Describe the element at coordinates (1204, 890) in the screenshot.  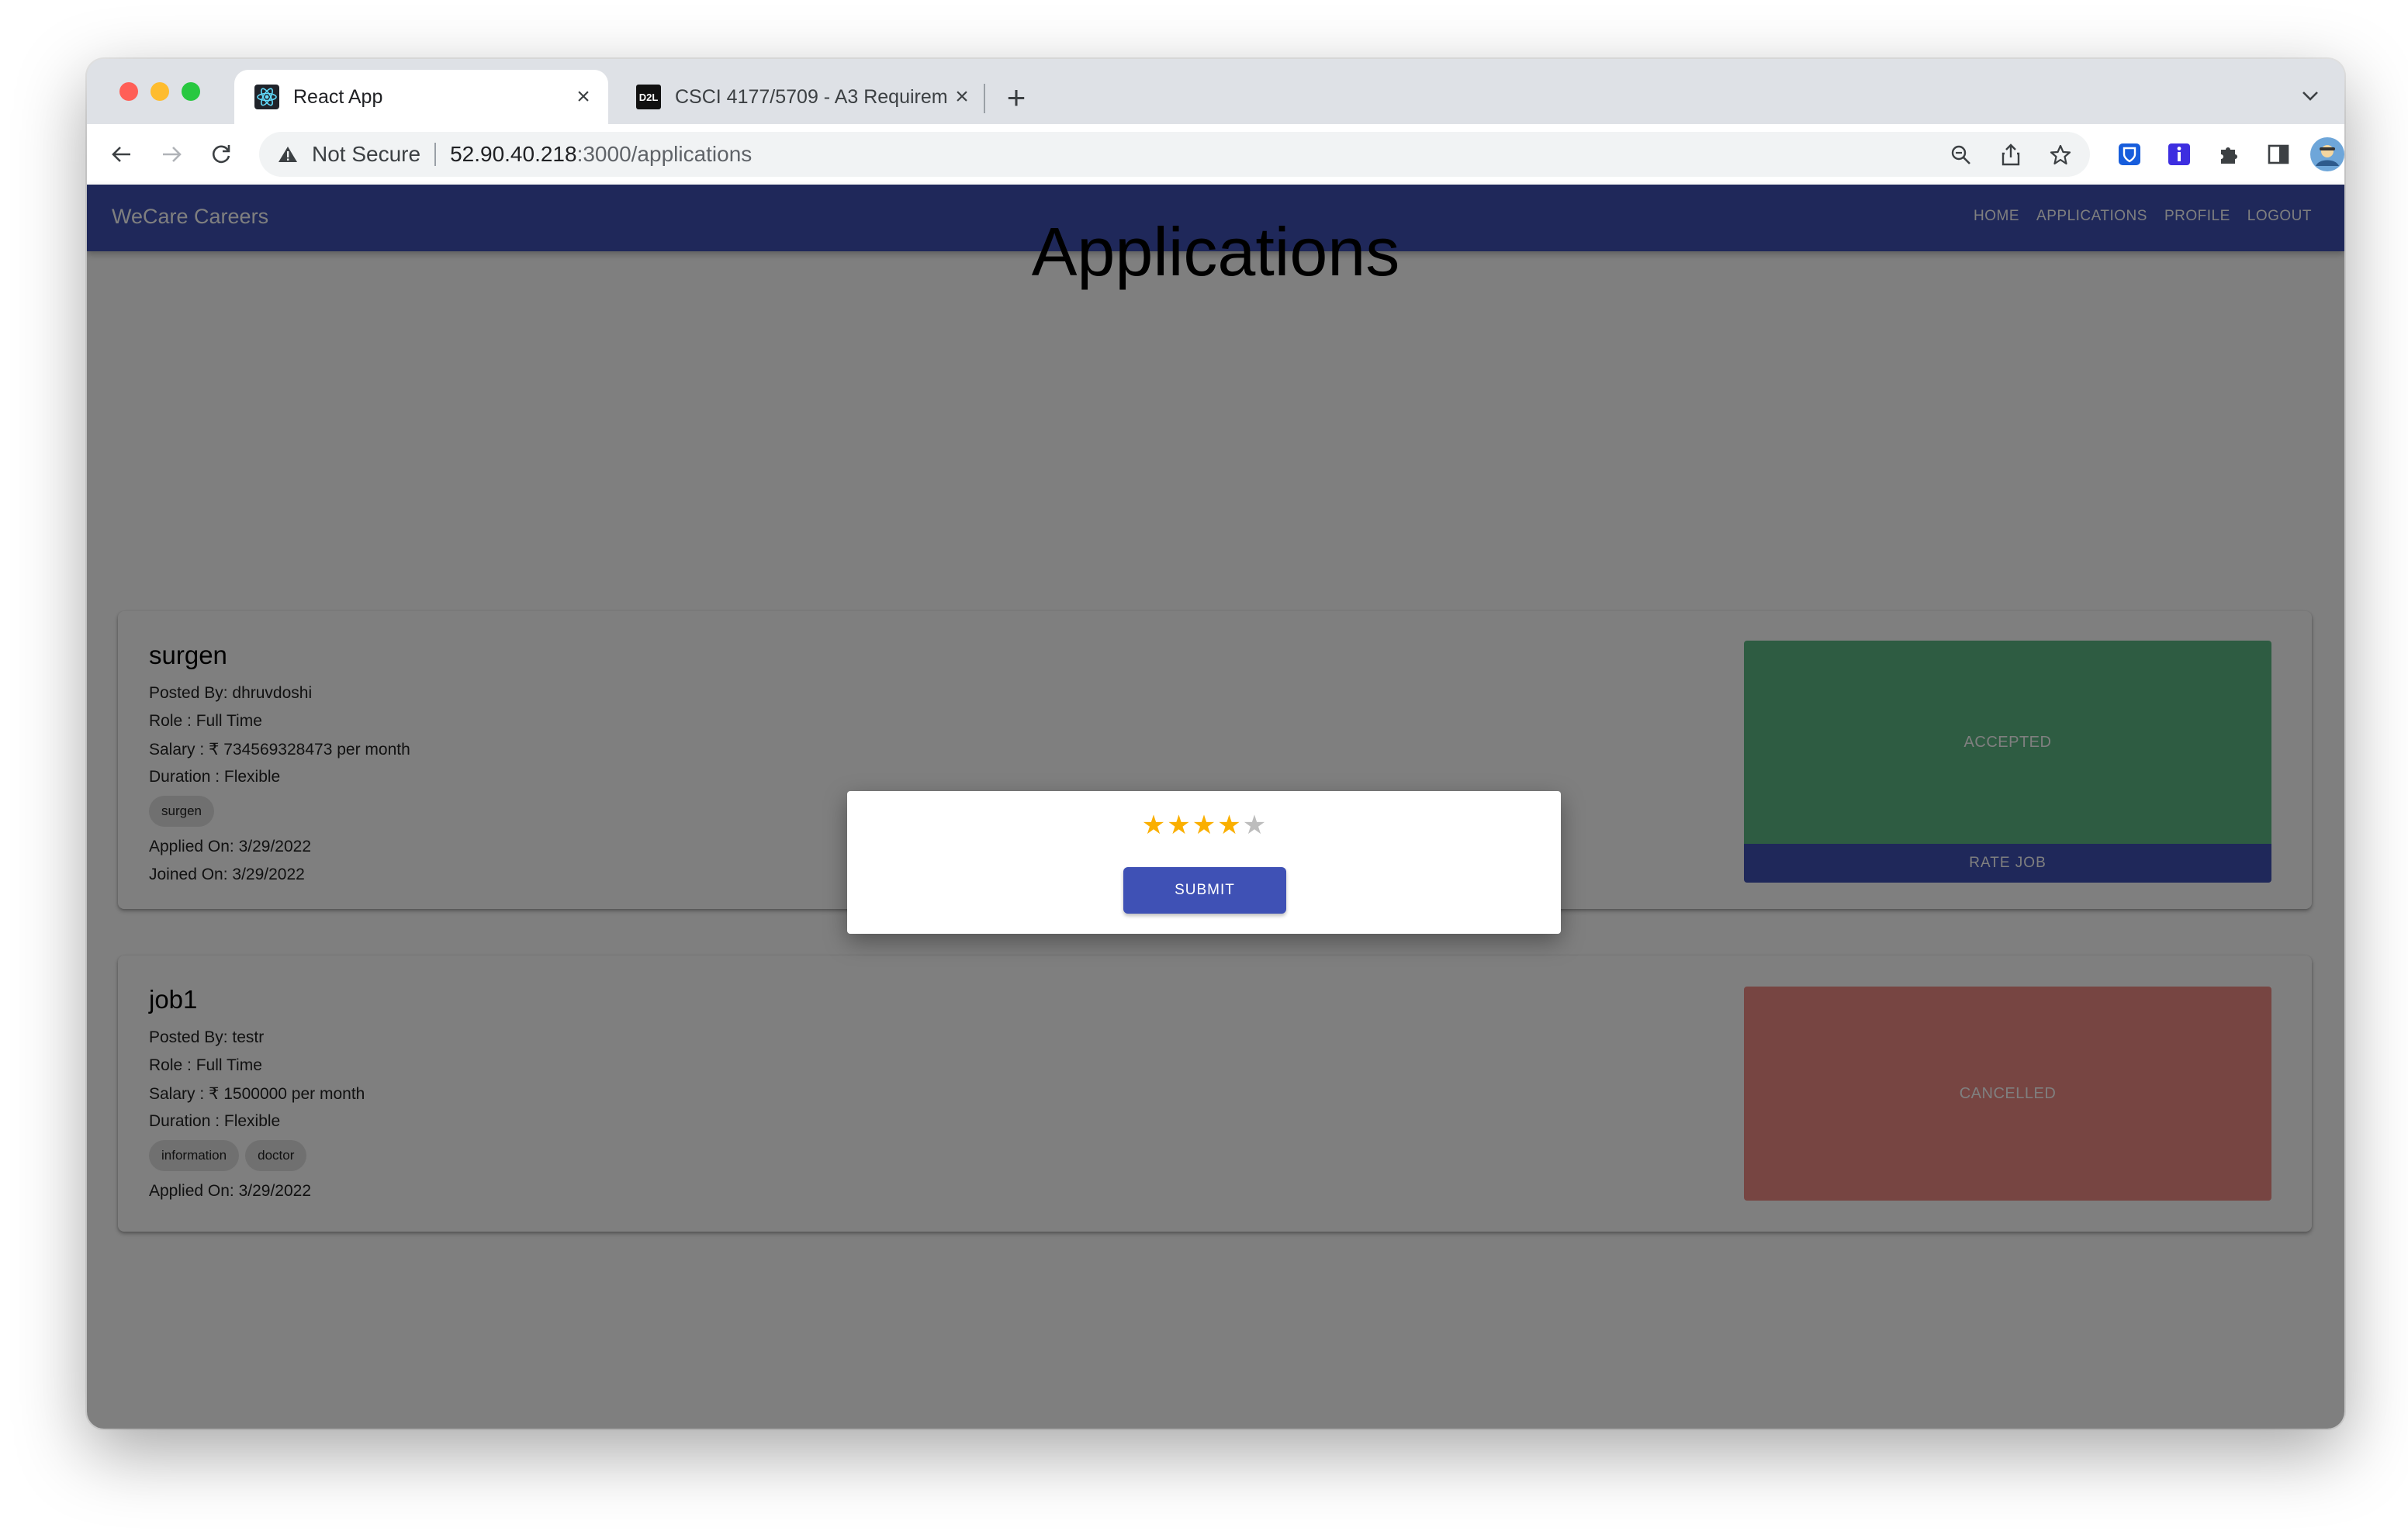
I see `submit-button: SUBMIT` at that location.